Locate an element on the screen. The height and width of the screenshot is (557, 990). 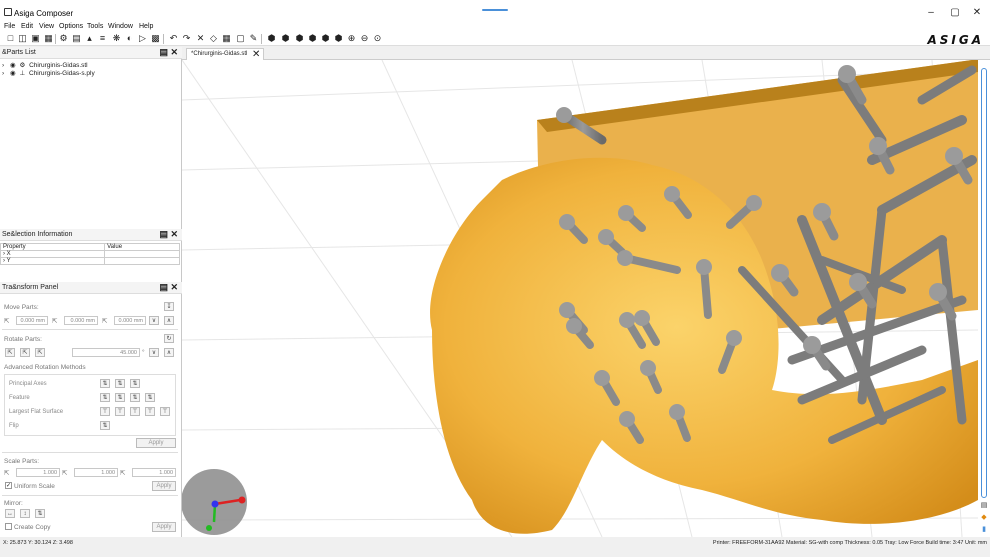
flat-surface-button-5: ⊤ is located at coordinates (165, 411).